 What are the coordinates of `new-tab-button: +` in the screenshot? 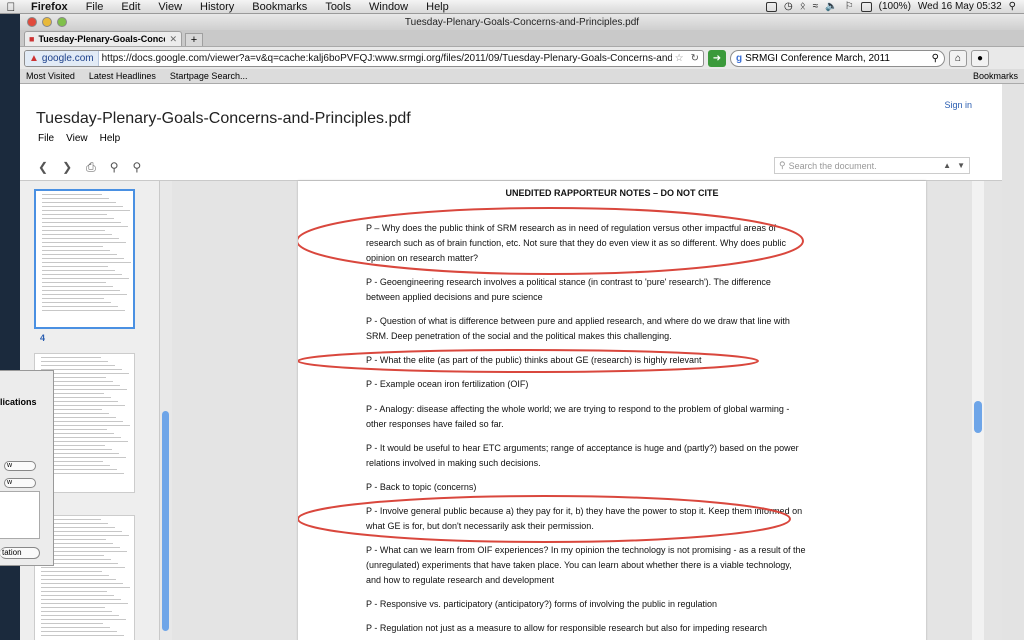 It's located at (194, 39).